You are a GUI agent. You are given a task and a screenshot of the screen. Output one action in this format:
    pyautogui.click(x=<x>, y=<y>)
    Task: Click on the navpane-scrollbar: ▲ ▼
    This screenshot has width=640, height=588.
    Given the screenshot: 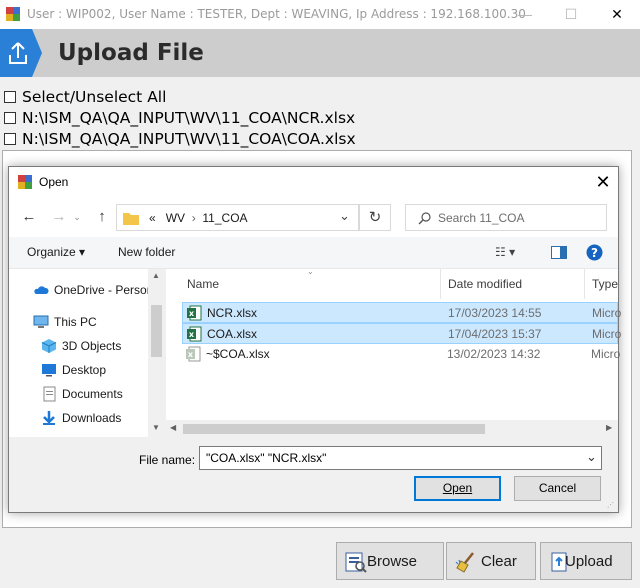 What is the action you would take?
    pyautogui.click(x=156, y=353)
    